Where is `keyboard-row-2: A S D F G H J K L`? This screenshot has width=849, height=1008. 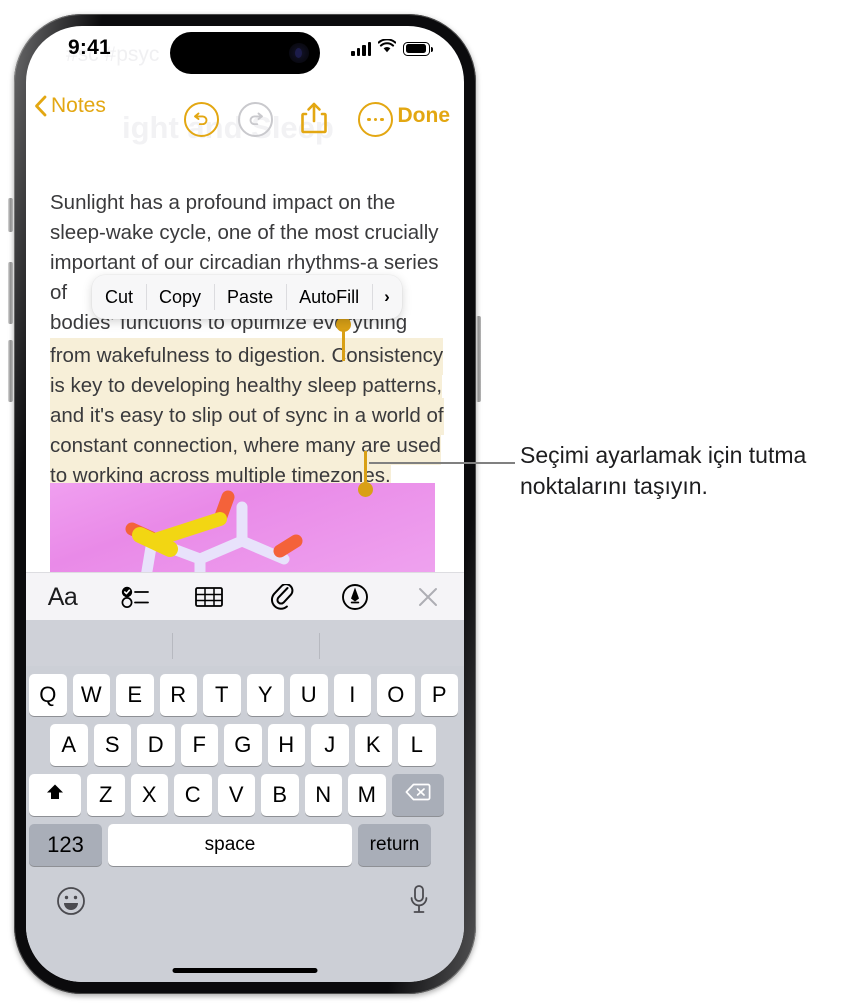 keyboard-row-2: A S D F G H J K L is located at coordinates (243, 745).